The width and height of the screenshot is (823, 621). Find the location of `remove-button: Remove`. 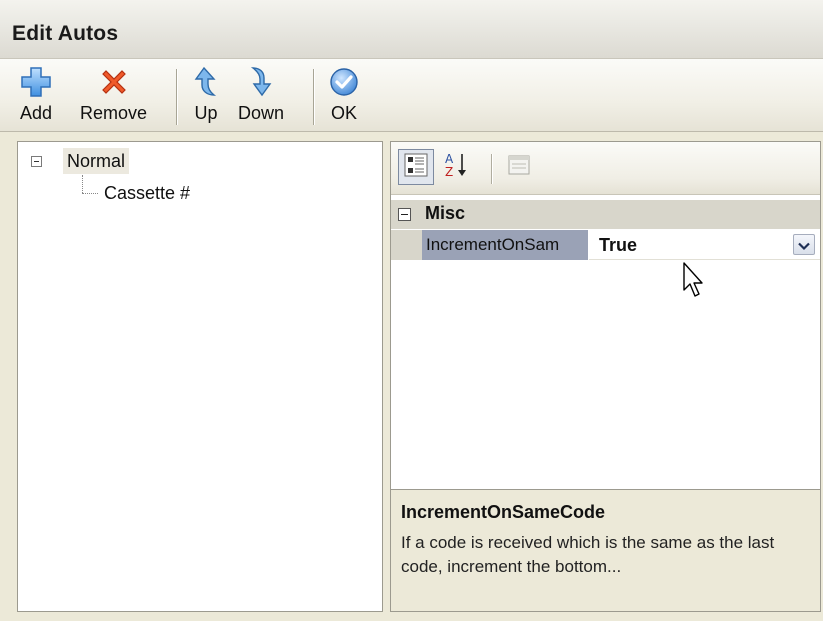

remove-button: Remove is located at coordinates (113, 96).